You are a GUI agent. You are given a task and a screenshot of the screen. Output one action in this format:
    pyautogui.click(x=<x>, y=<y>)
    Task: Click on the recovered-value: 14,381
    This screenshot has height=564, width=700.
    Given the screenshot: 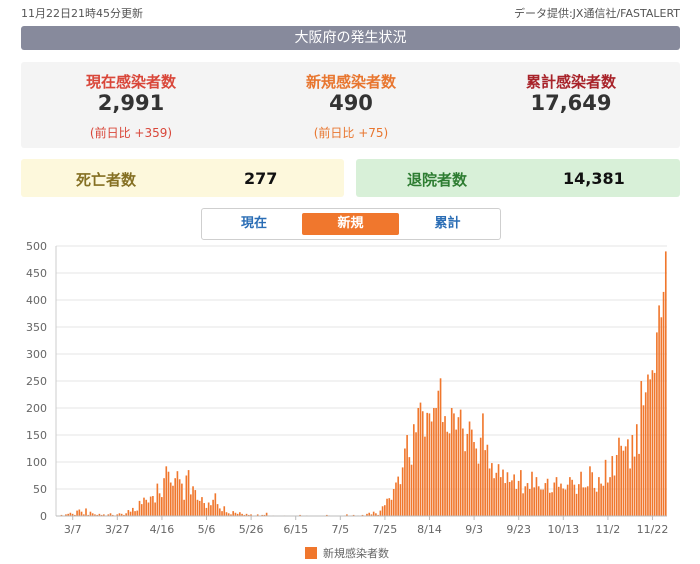 What is the action you would take?
    pyautogui.click(x=594, y=178)
    